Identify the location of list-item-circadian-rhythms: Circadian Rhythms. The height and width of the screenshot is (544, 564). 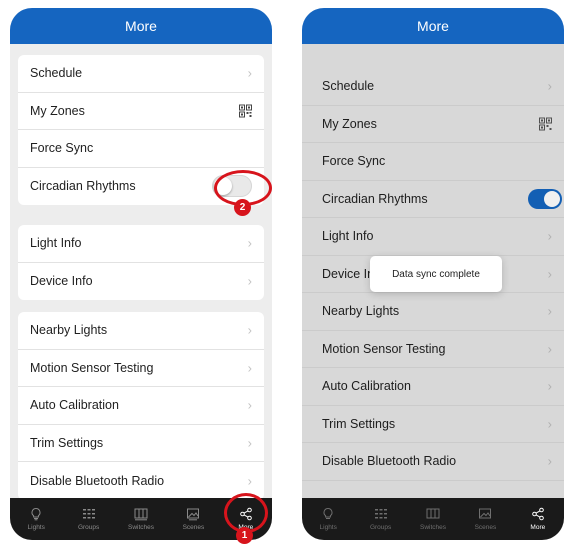
(433, 199).